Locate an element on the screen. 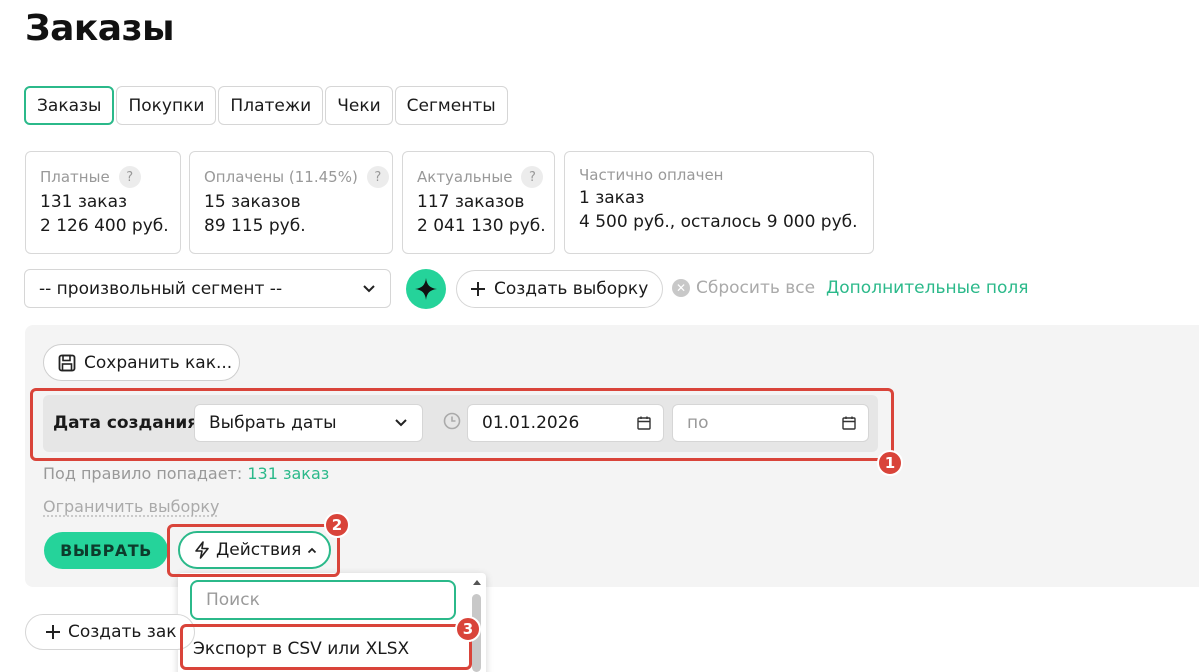 This screenshot has width=1199, height=672. stat-card-actual: Актуальные? 117 заказов 2 041 130 руб. is located at coordinates (478, 202).